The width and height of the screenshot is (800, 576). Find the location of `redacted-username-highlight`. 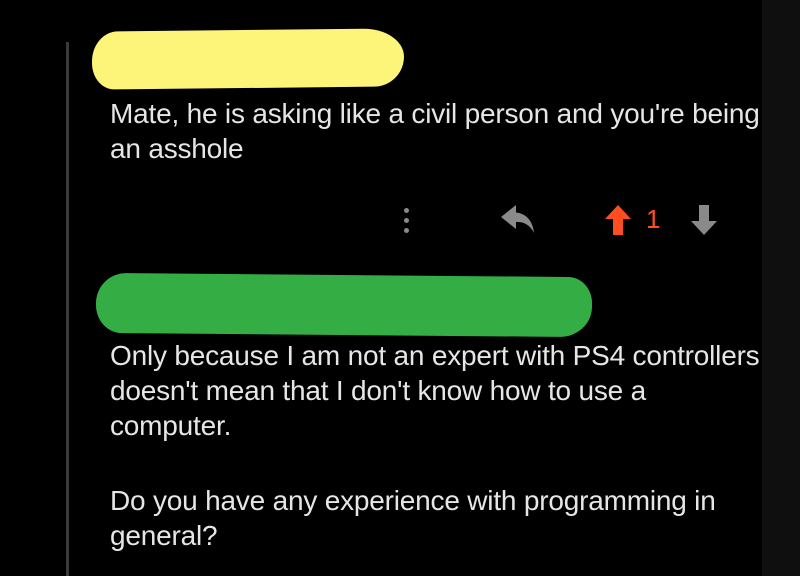

redacted-username-highlight is located at coordinates (248, 59).